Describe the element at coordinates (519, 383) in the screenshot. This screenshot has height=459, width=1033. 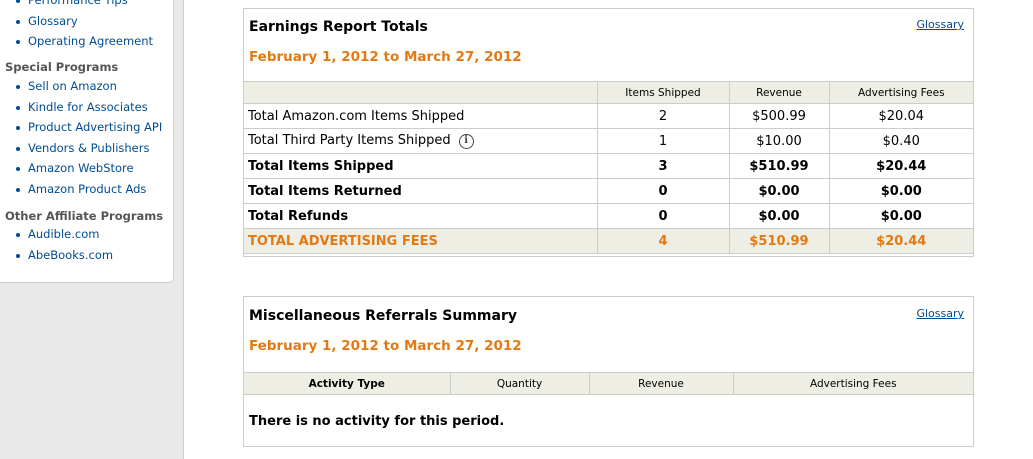
I see `column-header-quantity: Quantity` at that location.